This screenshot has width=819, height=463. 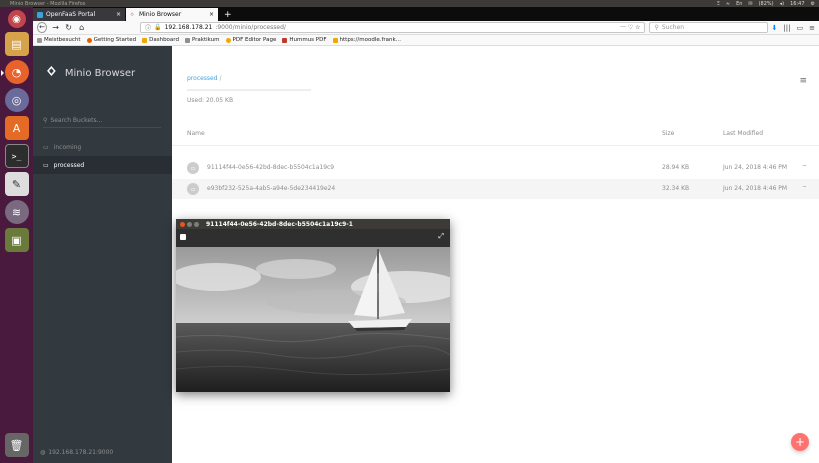 What do you see at coordinates (800, 442) in the screenshot?
I see `add-object-button: +` at bounding box center [800, 442].